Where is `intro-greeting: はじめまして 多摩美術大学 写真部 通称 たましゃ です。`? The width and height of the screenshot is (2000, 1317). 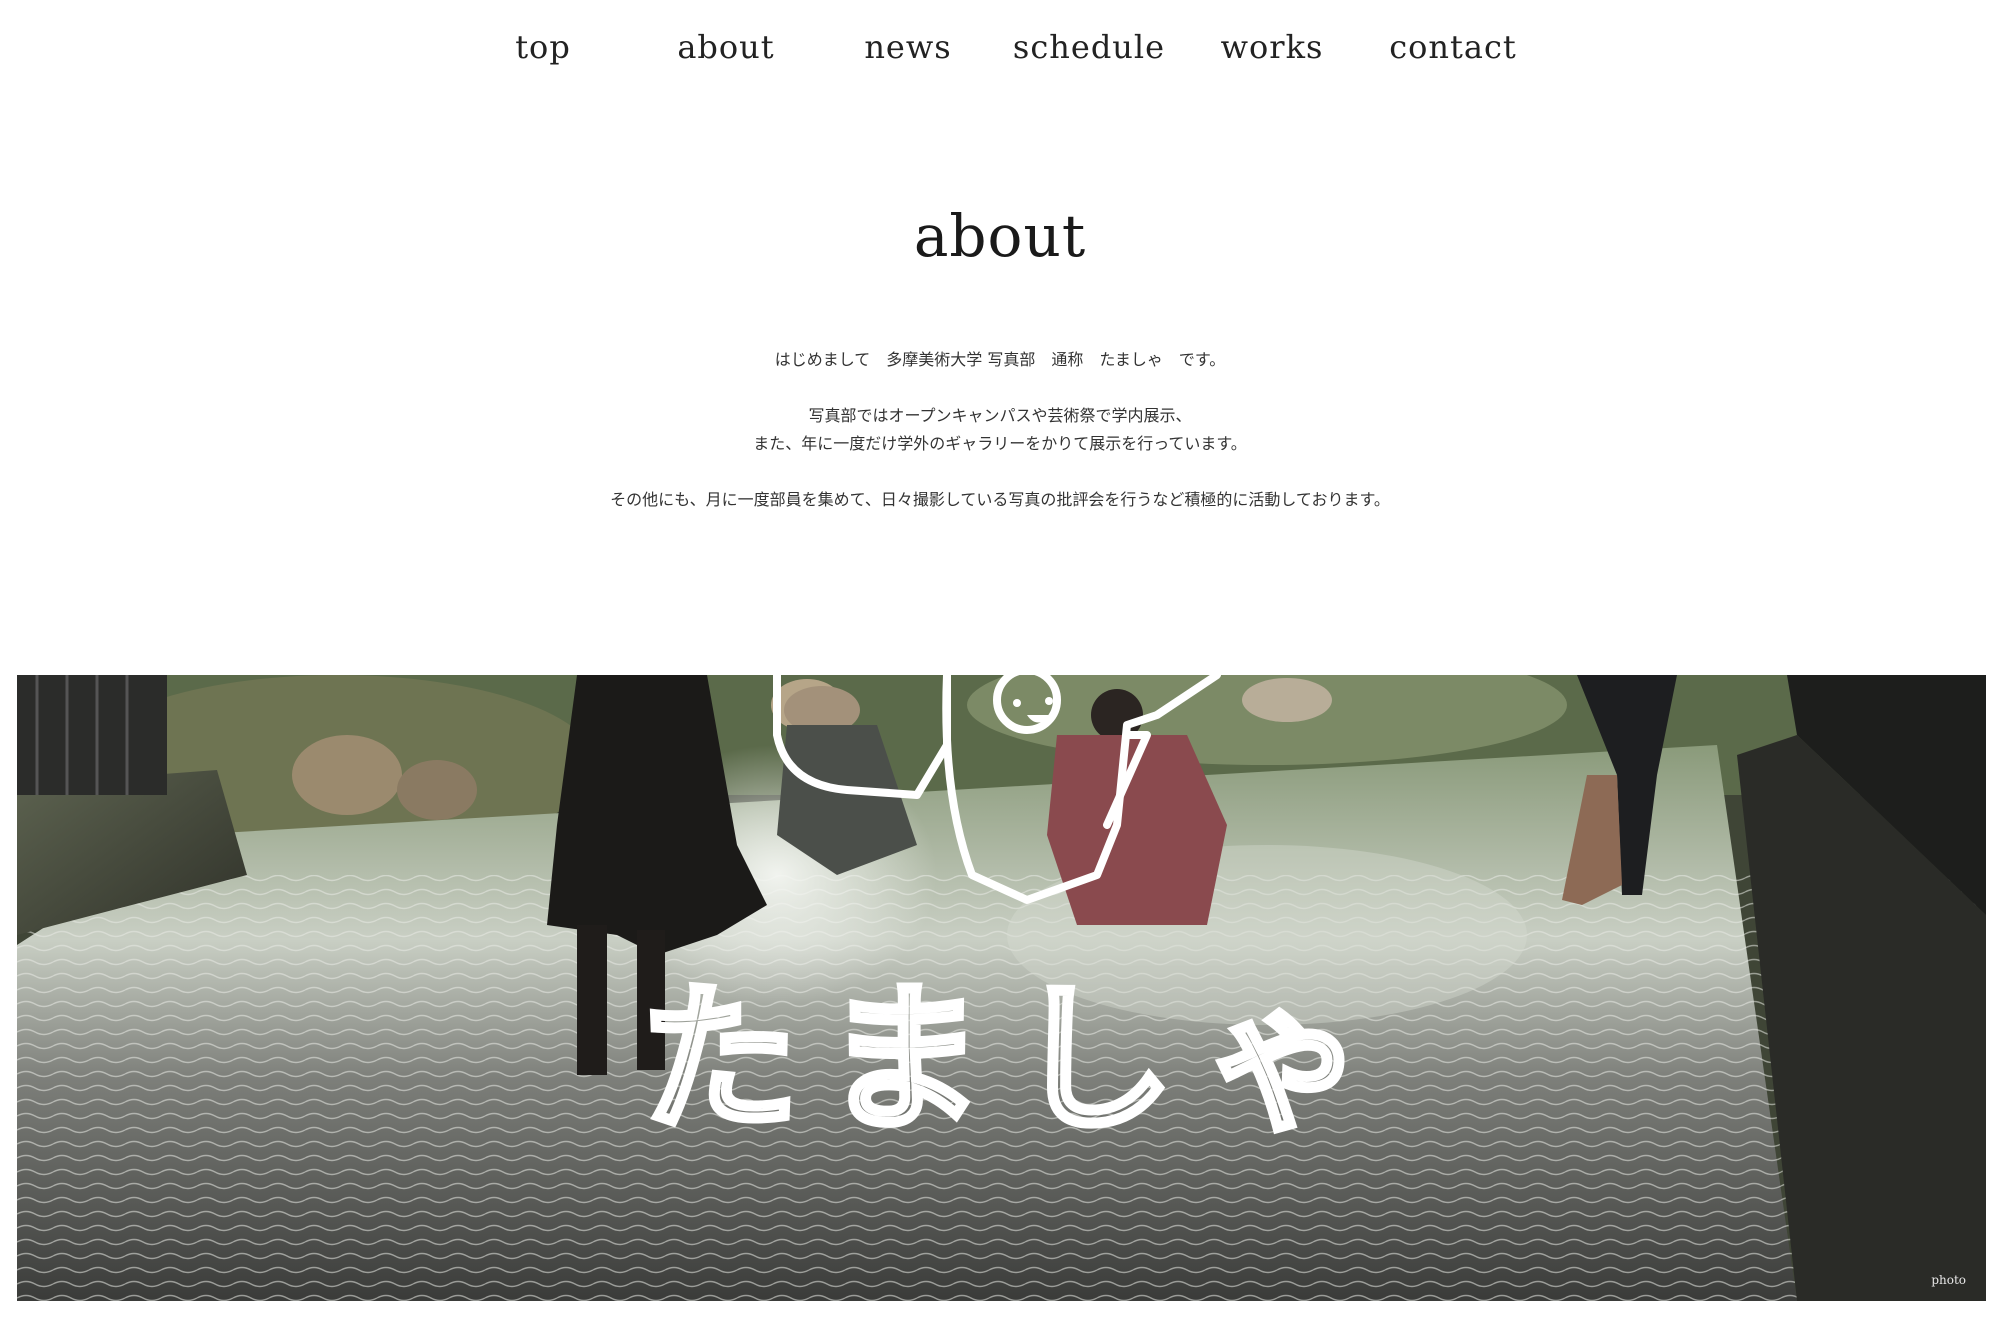
intro-greeting: はじめまして 多摩美術大学 写真部 通称 たましゃ です。 is located at coordinates (1000, 359).